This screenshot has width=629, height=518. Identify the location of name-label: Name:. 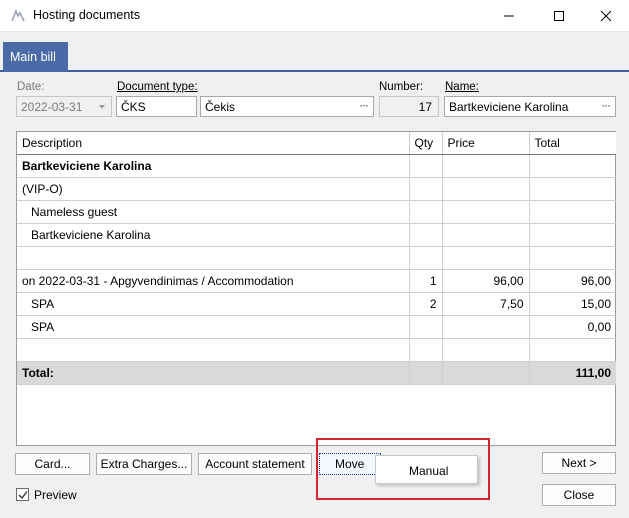
(462, 87).